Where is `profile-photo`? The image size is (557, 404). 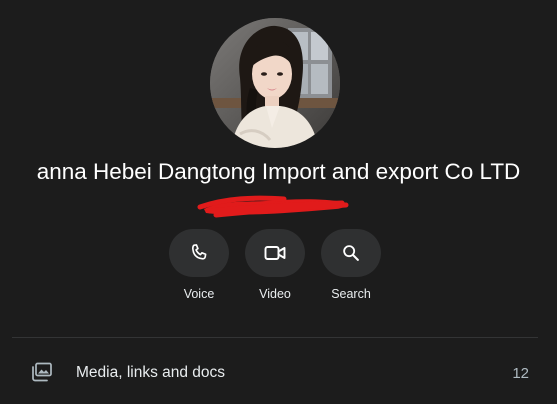
profile-photo is located at coordinates (275, 83).